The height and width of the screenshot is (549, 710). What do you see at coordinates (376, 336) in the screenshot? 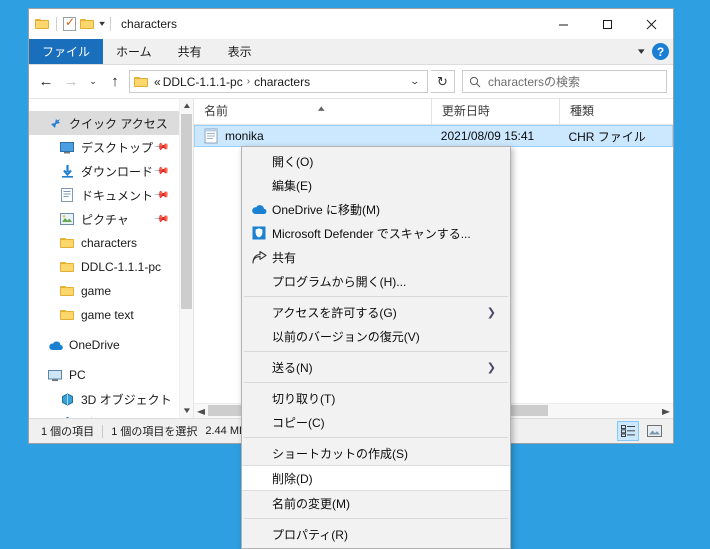
I see `menu-item-restore-previous-versions: 以前のバージョンの復元(V)` at bounding box center [376, 336].